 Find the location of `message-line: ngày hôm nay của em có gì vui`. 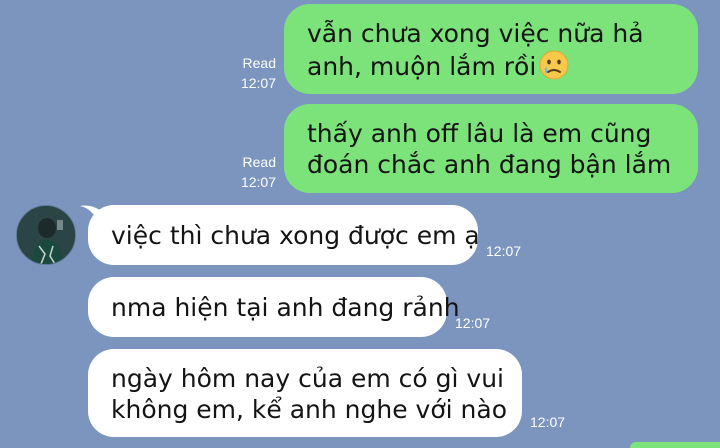

message-line: ngày hôm nay của em có gì vui is located at coordinates (307, 378).